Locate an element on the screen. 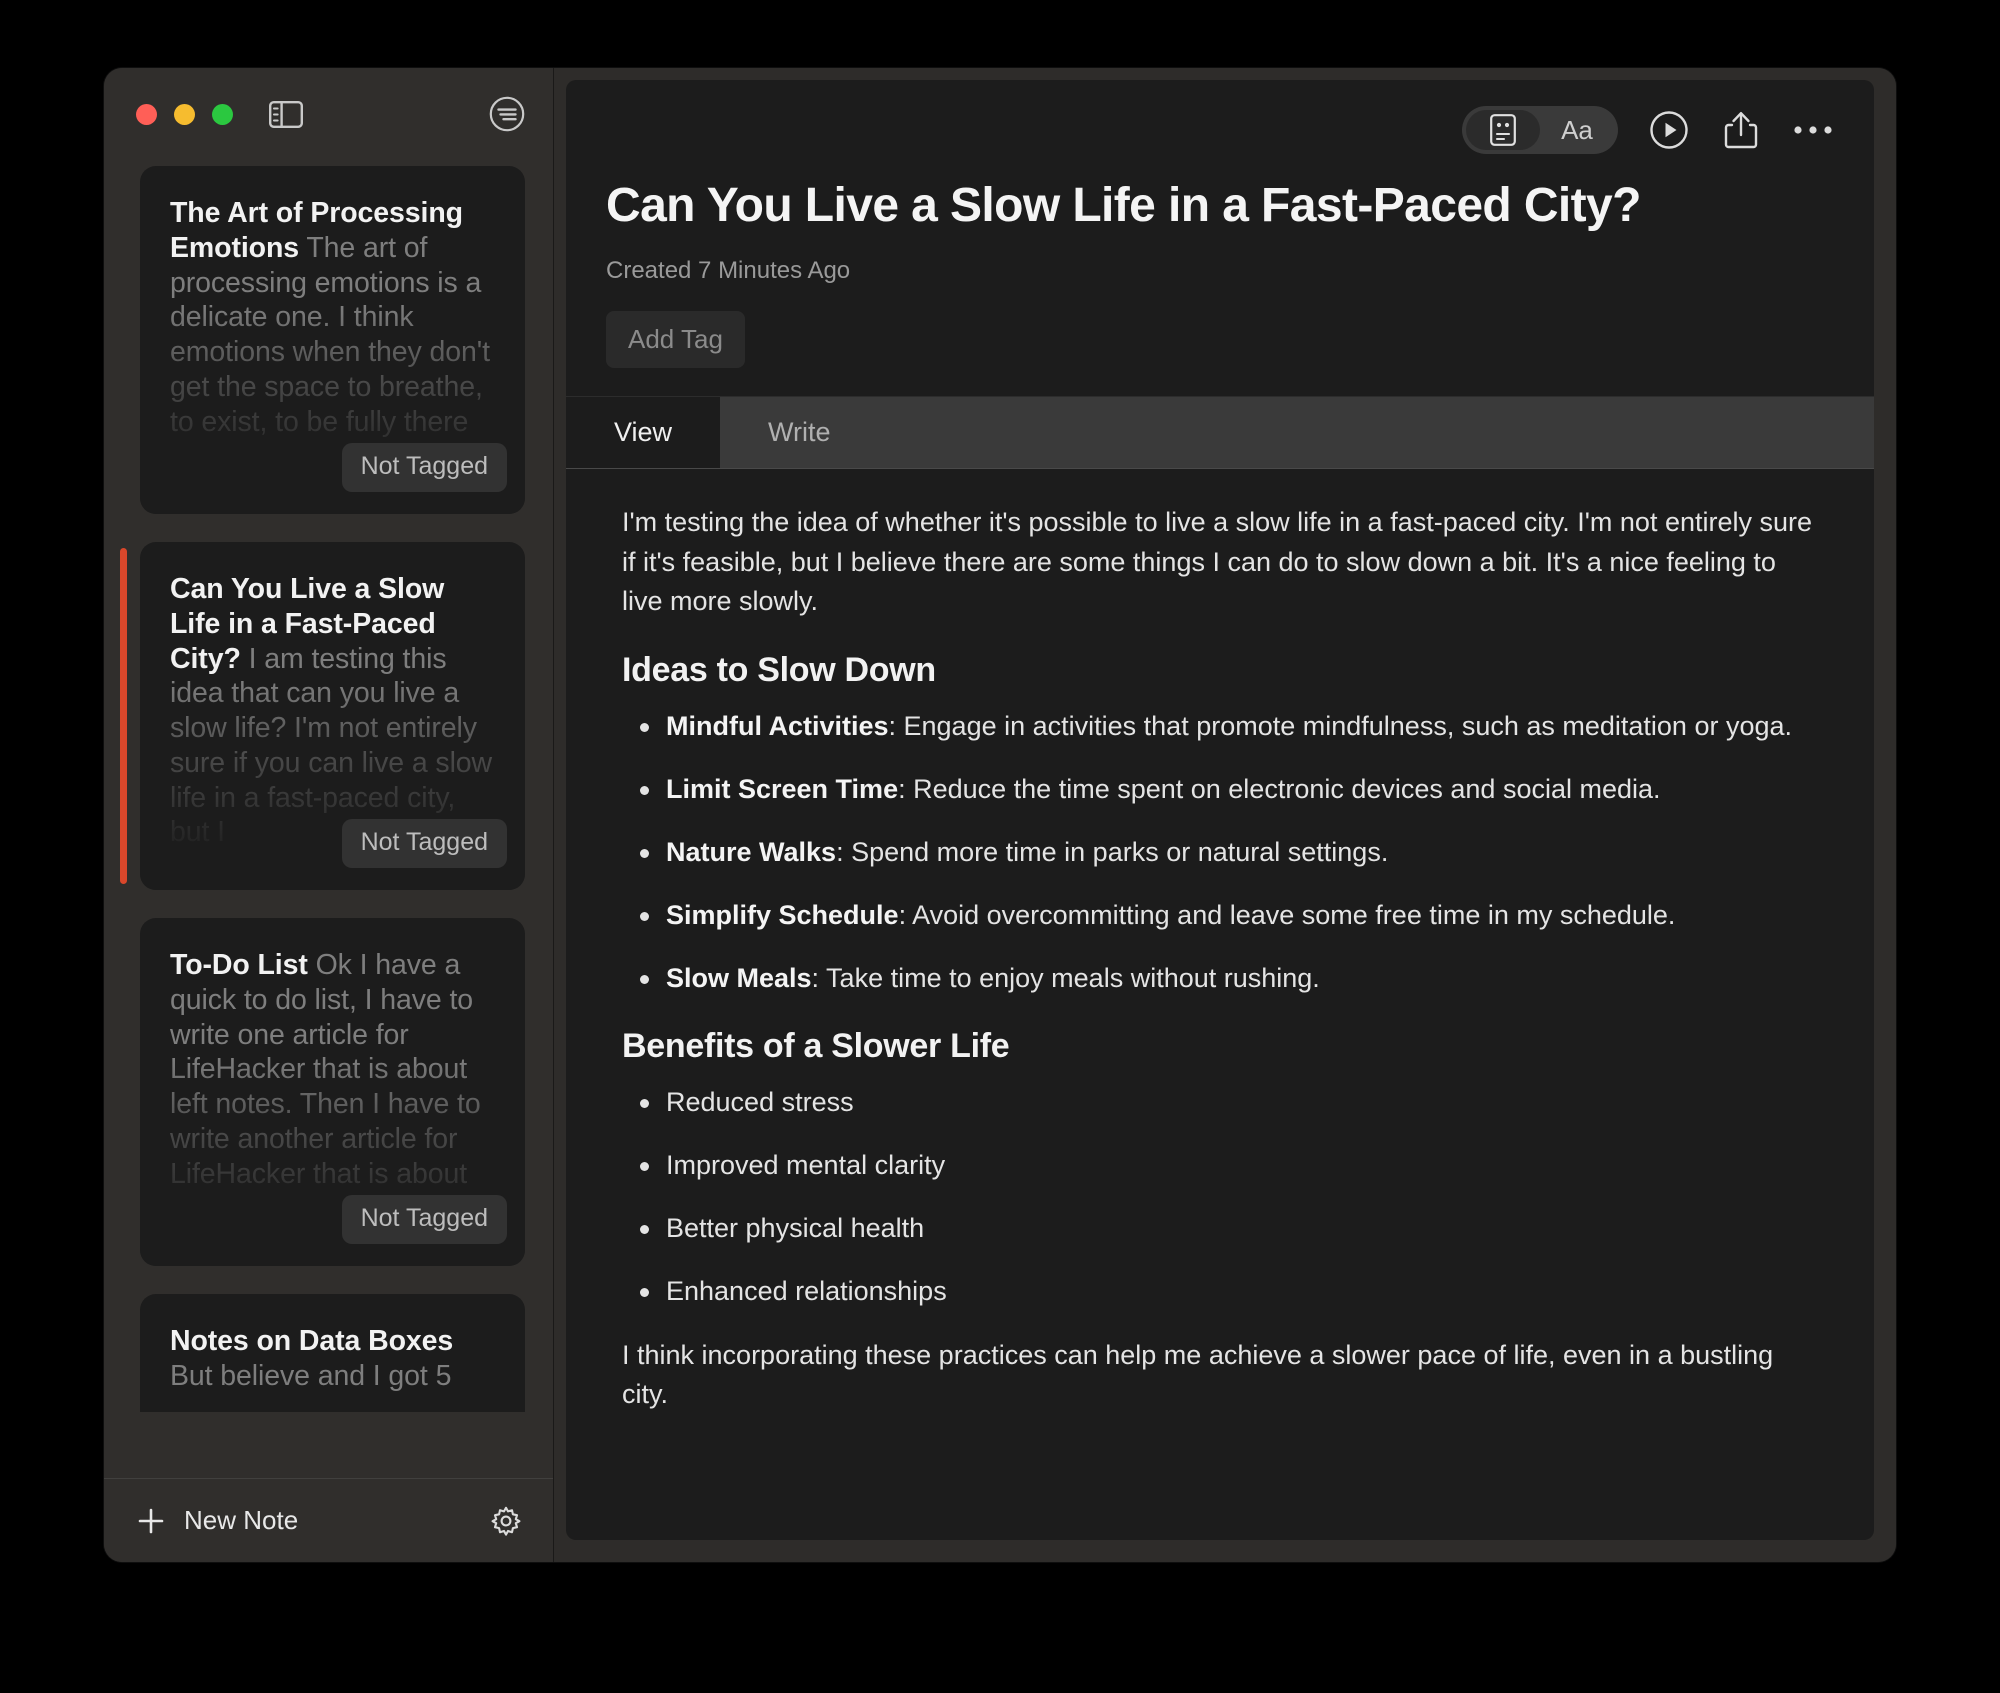 The width and height of the screenshot is (2000, 1693). note-card-preview: But believe and I got 5 is located at coordinates (311, 1375).